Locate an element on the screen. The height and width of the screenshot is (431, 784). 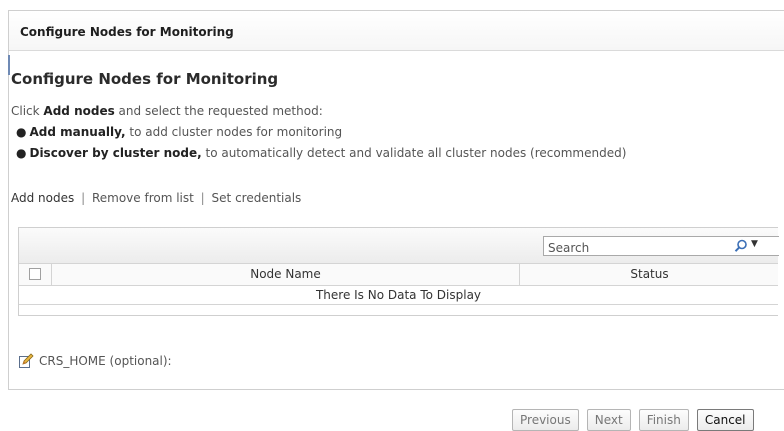
grid-header: Node Name Status is located at coordinates (398, 275).